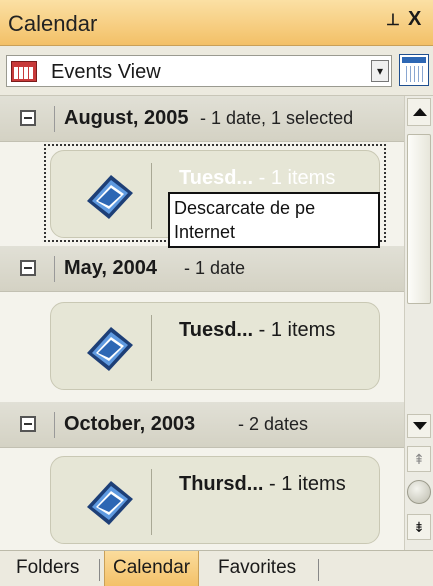 This screenshot has height=586, width=433. Describe the element at coordinates (257, 568) in the screenshot. I see `tab-favorites: Favorites` at that location.